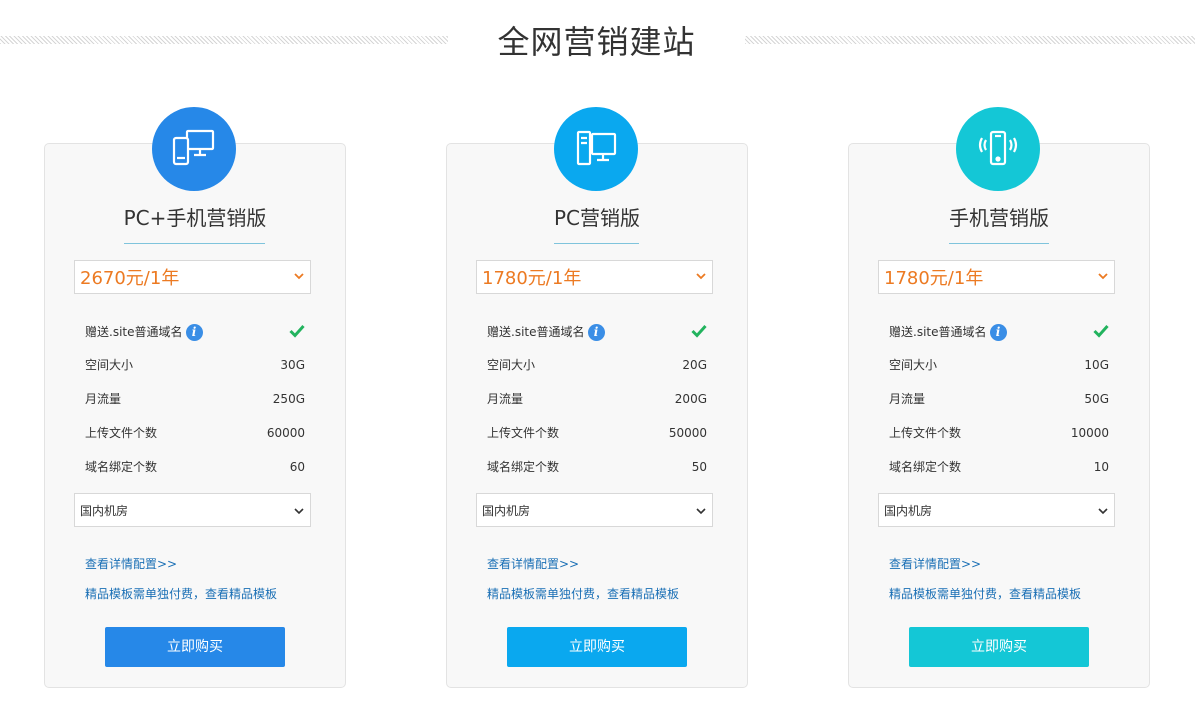  Describe the element at coordinates (285, 433) in the screenshot. I see `feature-value: 60000` at that location.